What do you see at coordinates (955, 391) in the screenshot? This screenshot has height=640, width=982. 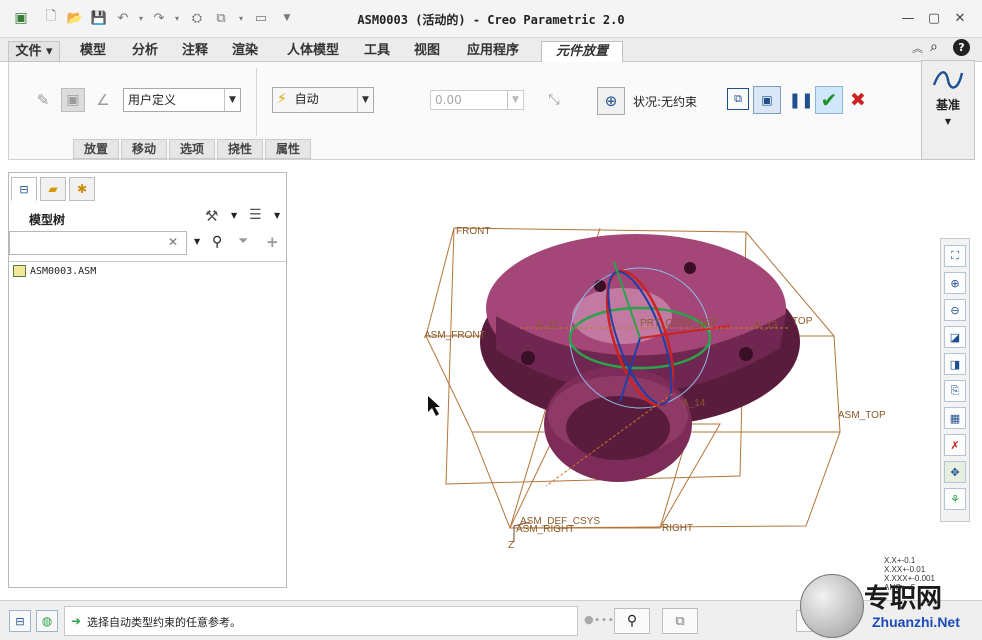 I see `saved-views-icon: ⎘` at bounding box center [955, 391].